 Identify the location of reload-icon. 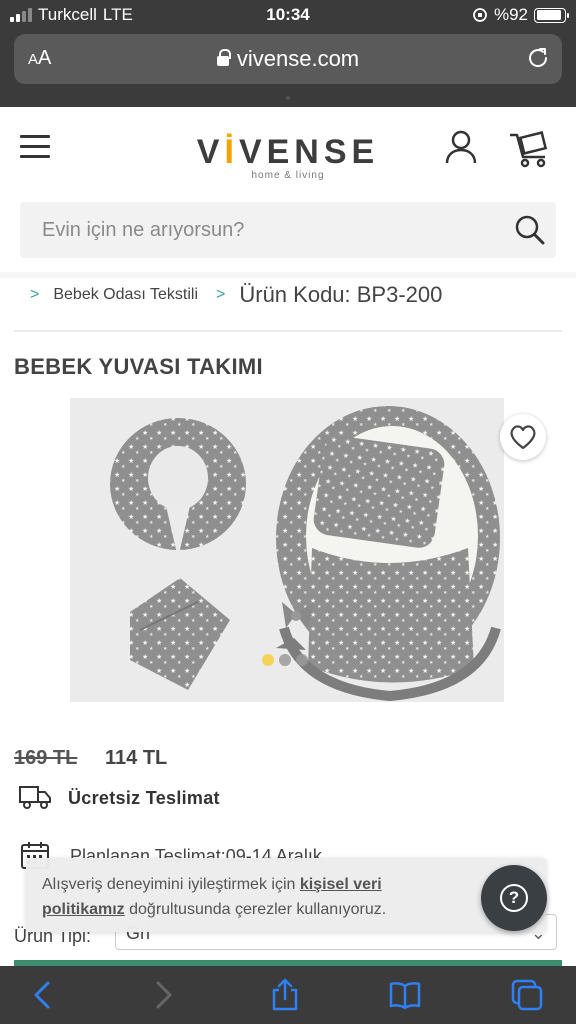
(538, 58).